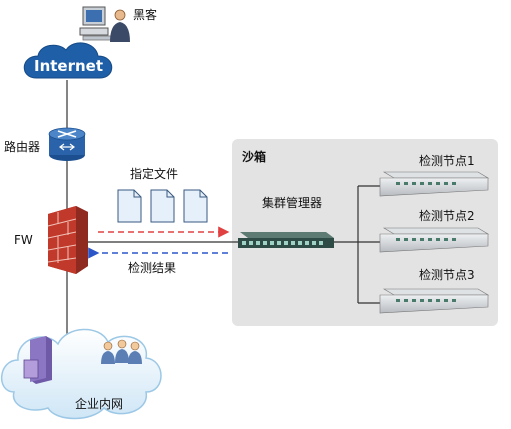  Describe the element at coordinates (154, 174) in the screenshot. I see `specified-files-label: 指定文件` at that location.